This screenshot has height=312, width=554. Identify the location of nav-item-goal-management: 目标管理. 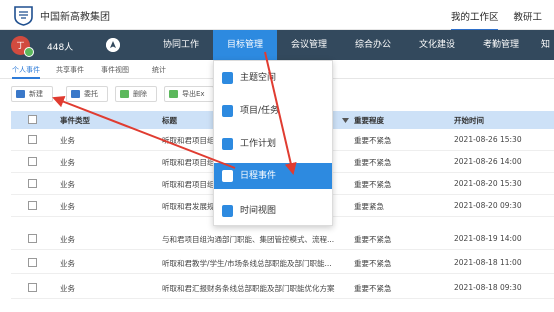
(245, 45).